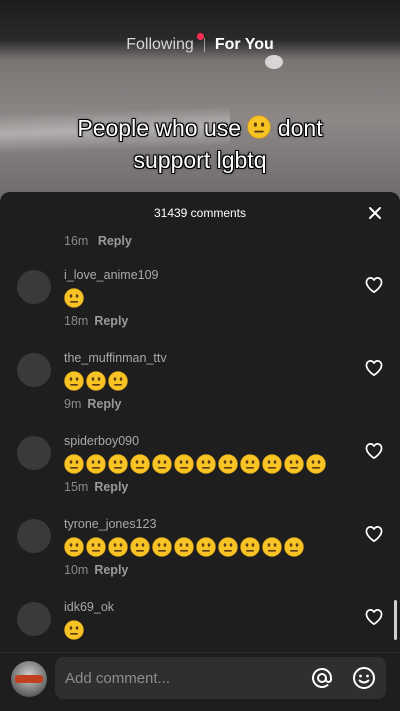 Image resolution: width=400 pixels, height=711 pixels. Describe the element at coordinates (111, 275) in the screenshot. I see `comment-username: i_love_anime109` at that location.